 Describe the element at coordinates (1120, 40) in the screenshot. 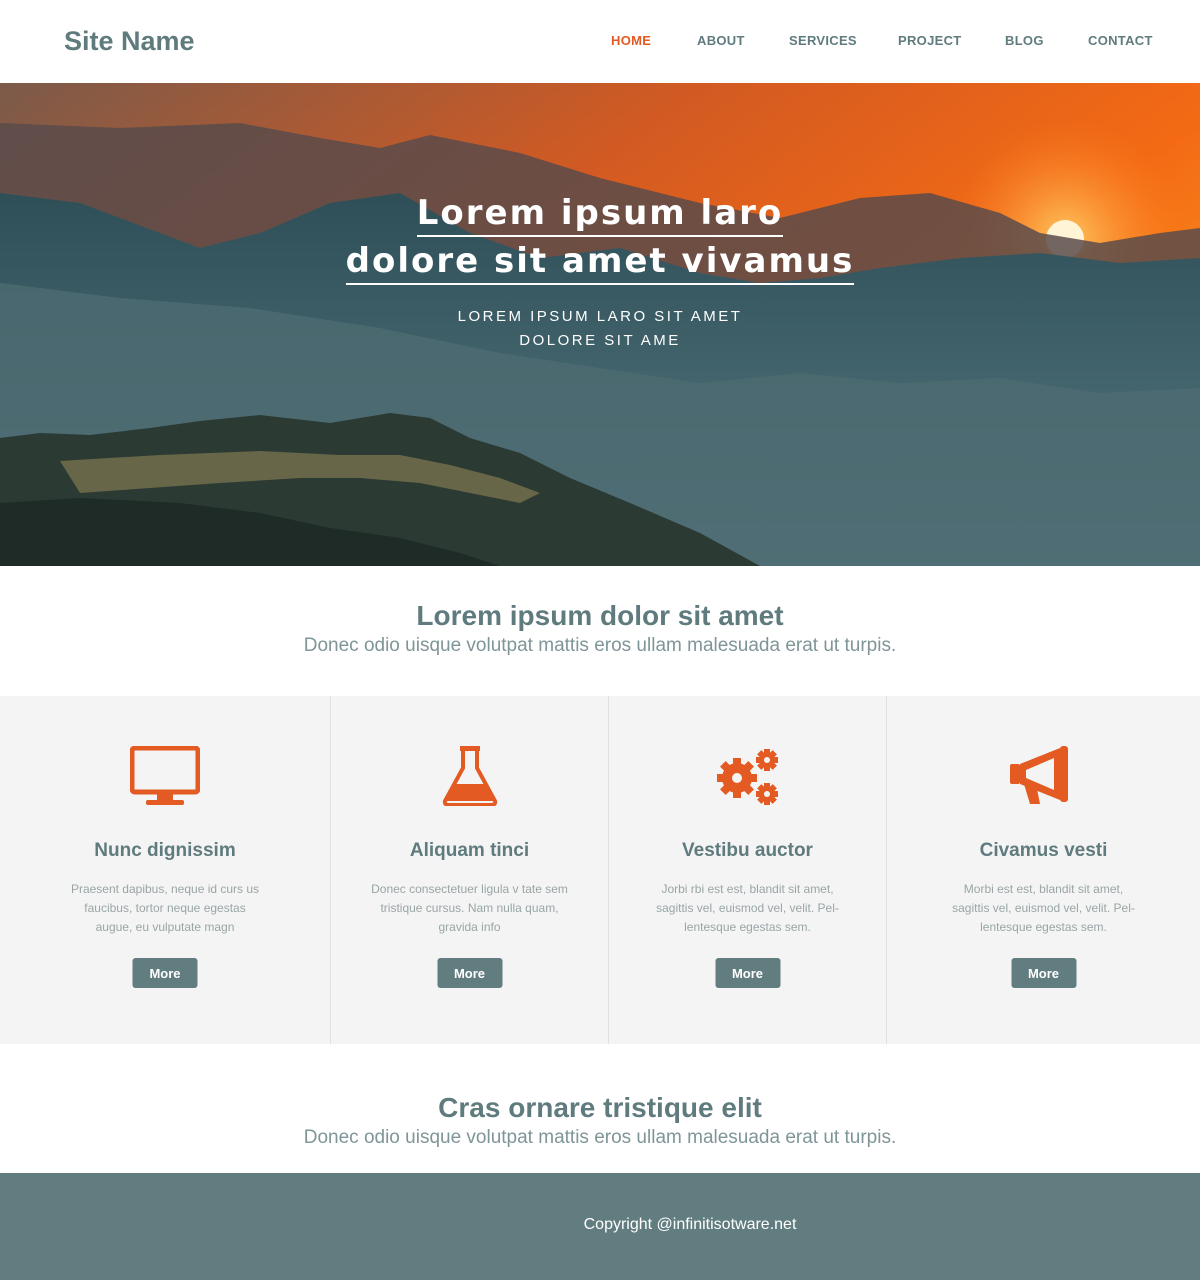

I see `nav-contact: CONTACT` at that location.